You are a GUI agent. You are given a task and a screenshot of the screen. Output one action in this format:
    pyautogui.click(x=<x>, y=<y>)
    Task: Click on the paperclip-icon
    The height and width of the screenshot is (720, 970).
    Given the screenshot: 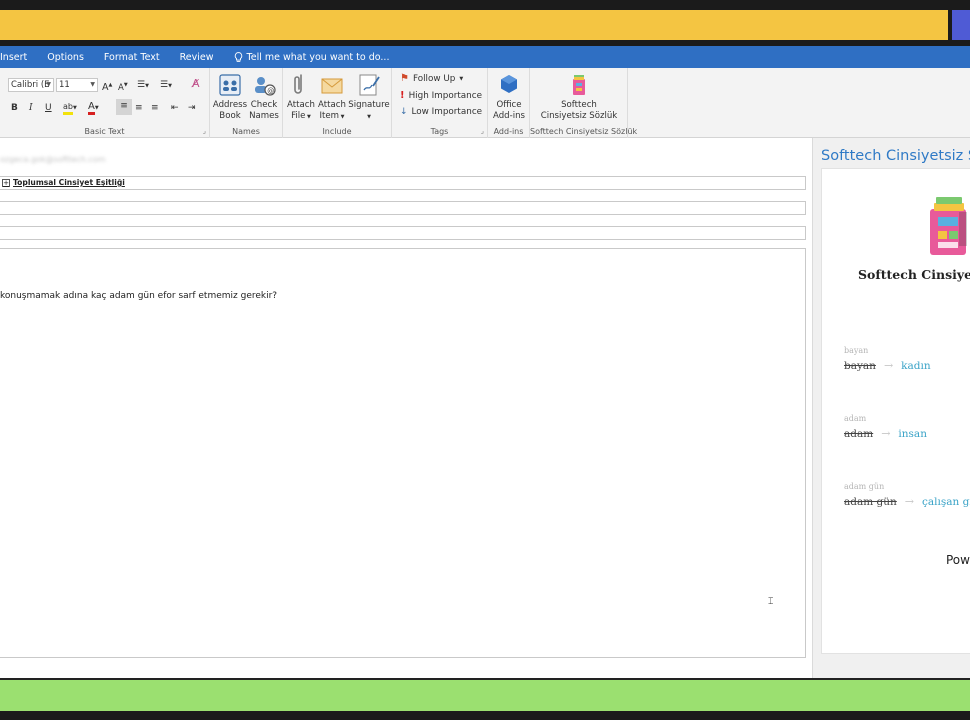 What is the action you would take?
    pyautogui.click(x=298, y=84)
    